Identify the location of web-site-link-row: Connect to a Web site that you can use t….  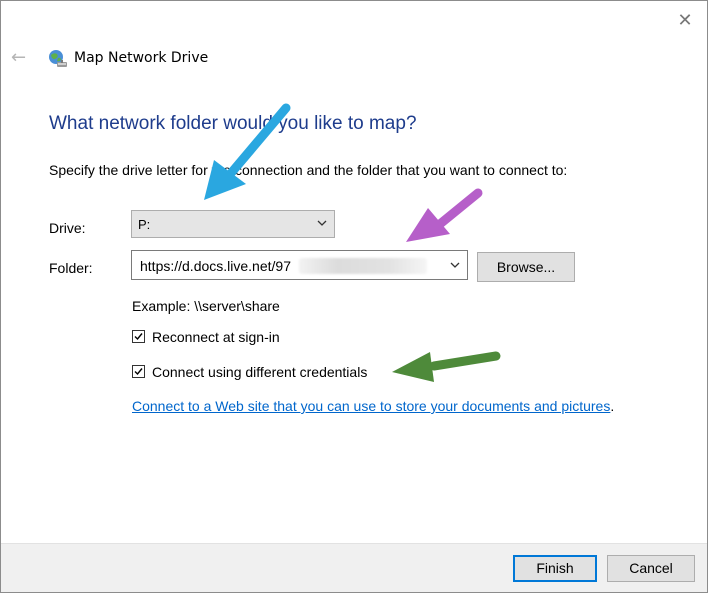
(373, 406).